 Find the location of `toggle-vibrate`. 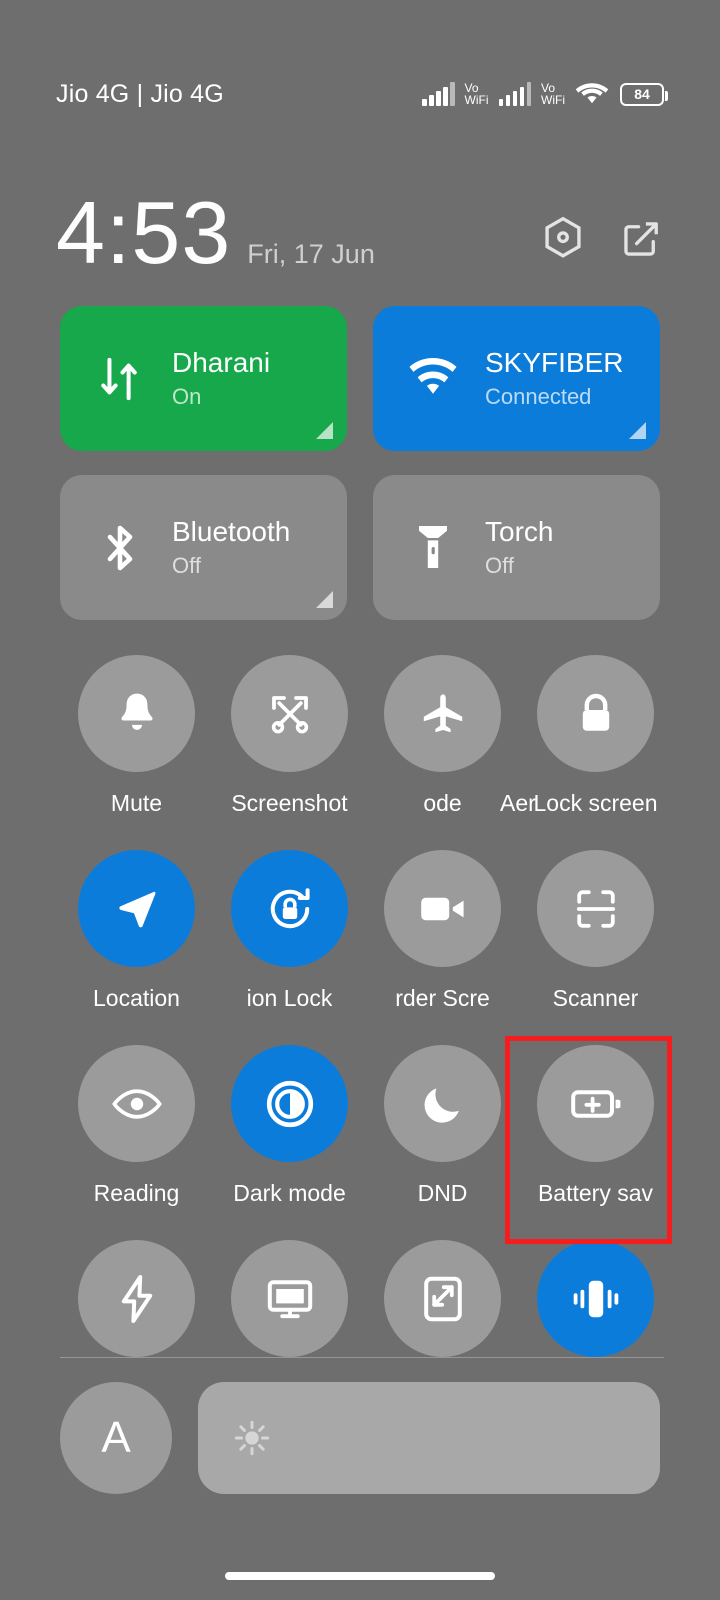

toggle-vibrate is located at coordinates (595, 1298).